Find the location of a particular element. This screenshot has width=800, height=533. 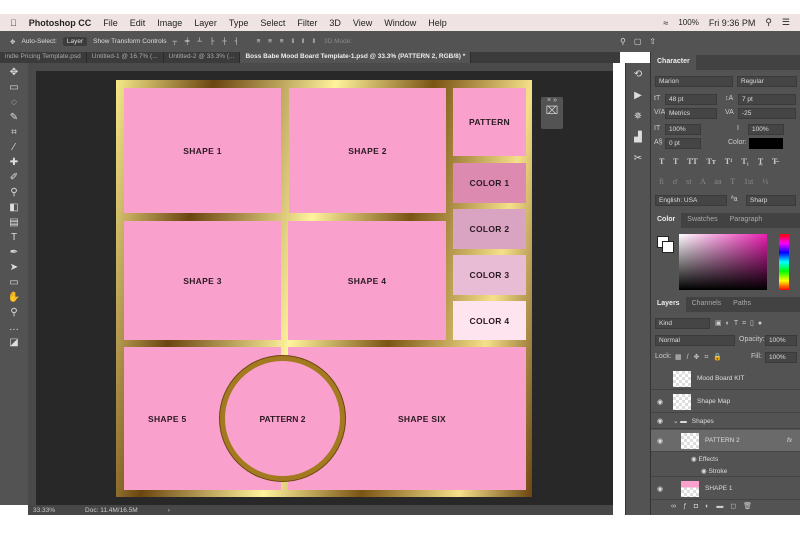

app-name: Photoshop CC is located at coordinates (60, 23).